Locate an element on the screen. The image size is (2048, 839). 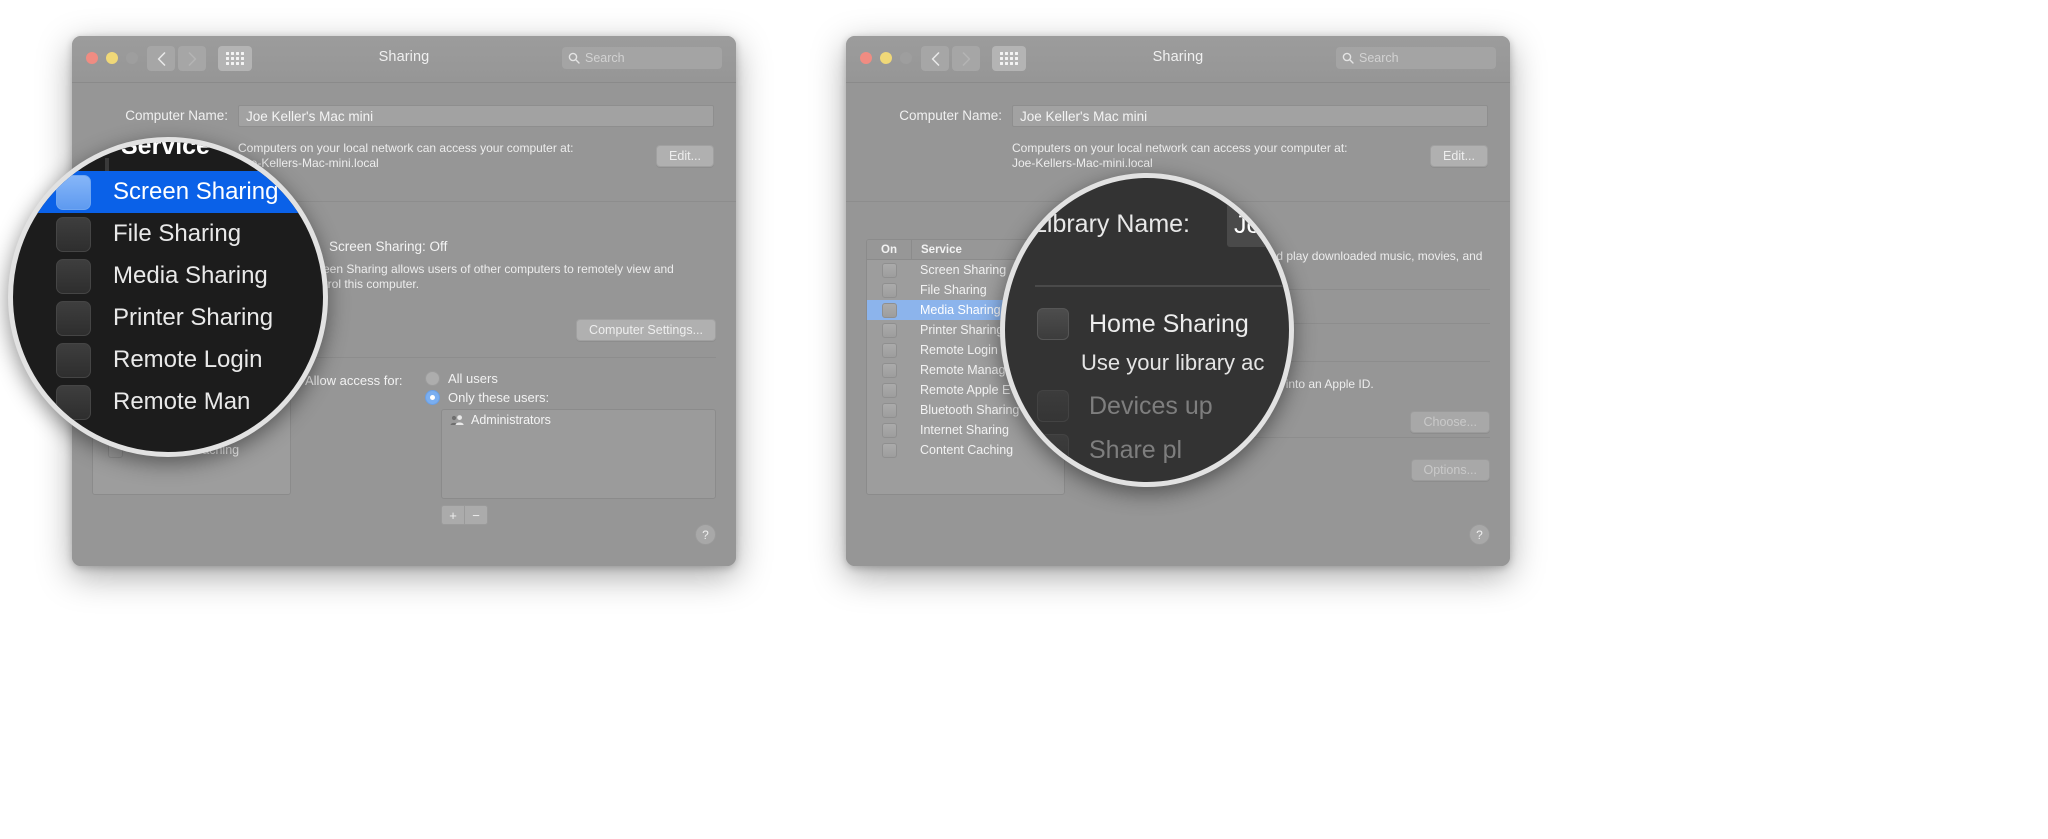
option-all-users-label: All users is located at coordinates (473, 378).